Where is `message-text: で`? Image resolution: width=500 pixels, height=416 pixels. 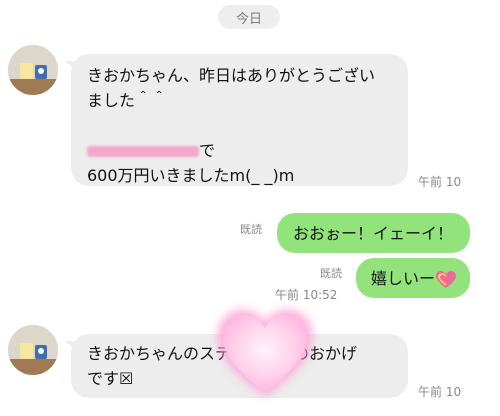 message-text: で is located at coordinates (207, 150).